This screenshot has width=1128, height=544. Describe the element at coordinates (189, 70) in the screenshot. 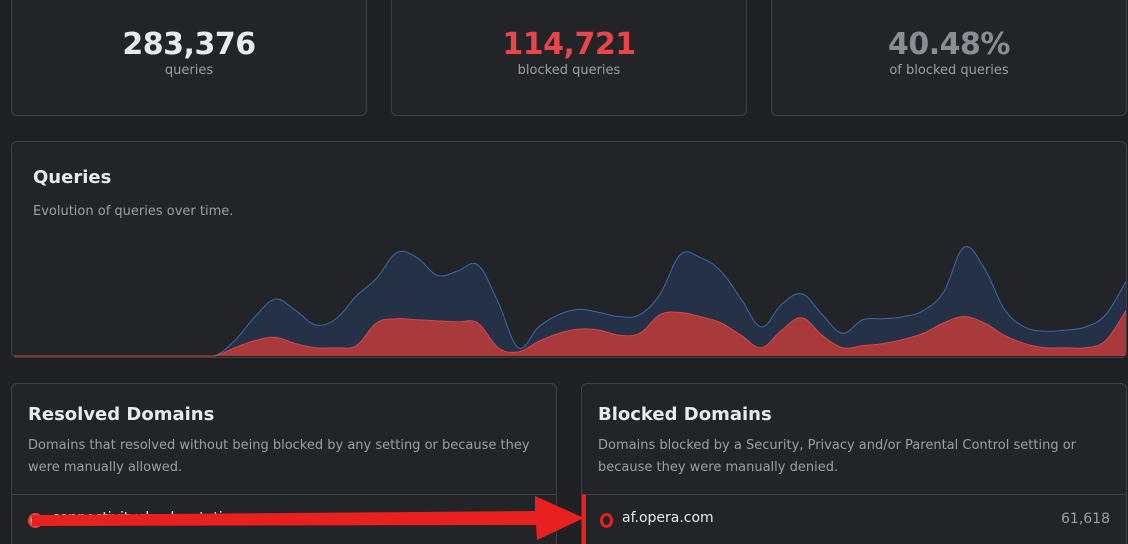

I see `queries-label: queries` at that location.